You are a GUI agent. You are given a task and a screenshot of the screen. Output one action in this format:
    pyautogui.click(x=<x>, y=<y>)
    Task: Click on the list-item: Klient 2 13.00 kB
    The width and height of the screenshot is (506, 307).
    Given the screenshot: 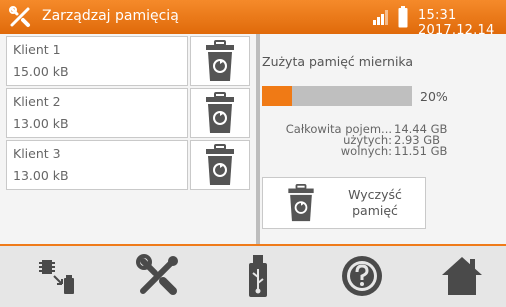 What is the action you would take?
    pyautogui.click(x=128, y=113)
    